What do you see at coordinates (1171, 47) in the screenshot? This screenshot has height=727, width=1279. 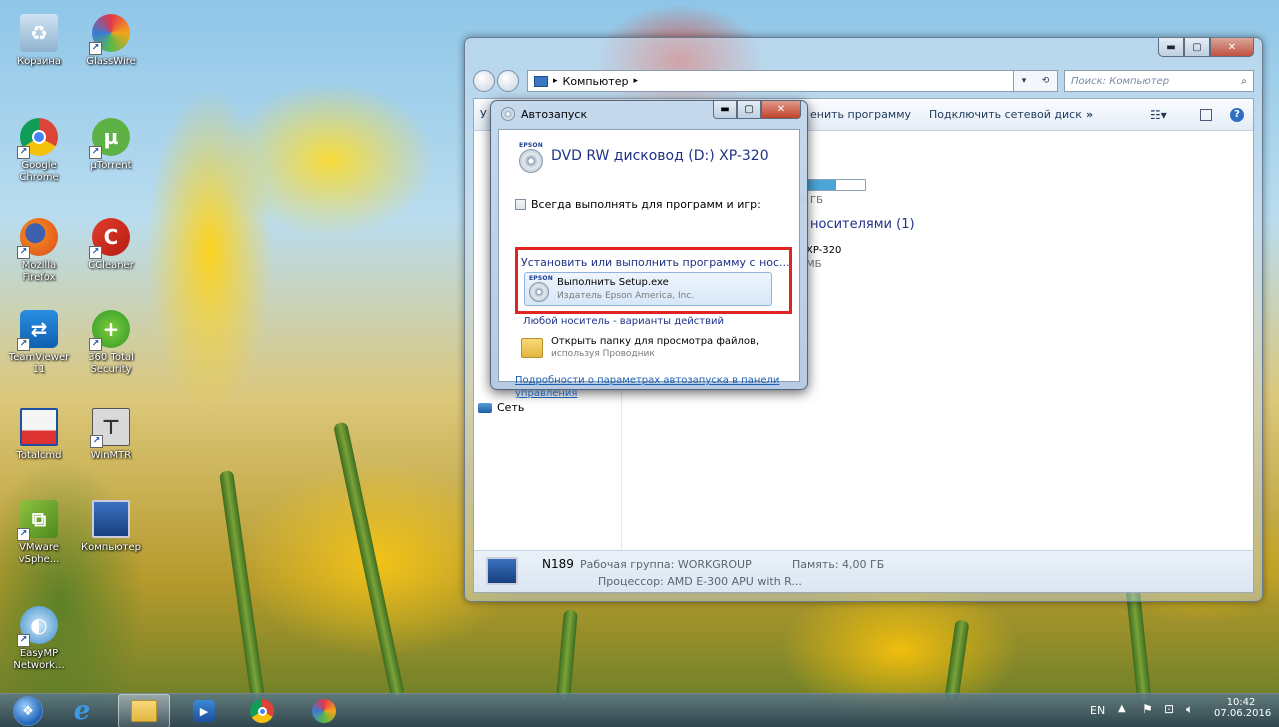 I see `minimize-button: ▬` at bounding box center [1171, 47].